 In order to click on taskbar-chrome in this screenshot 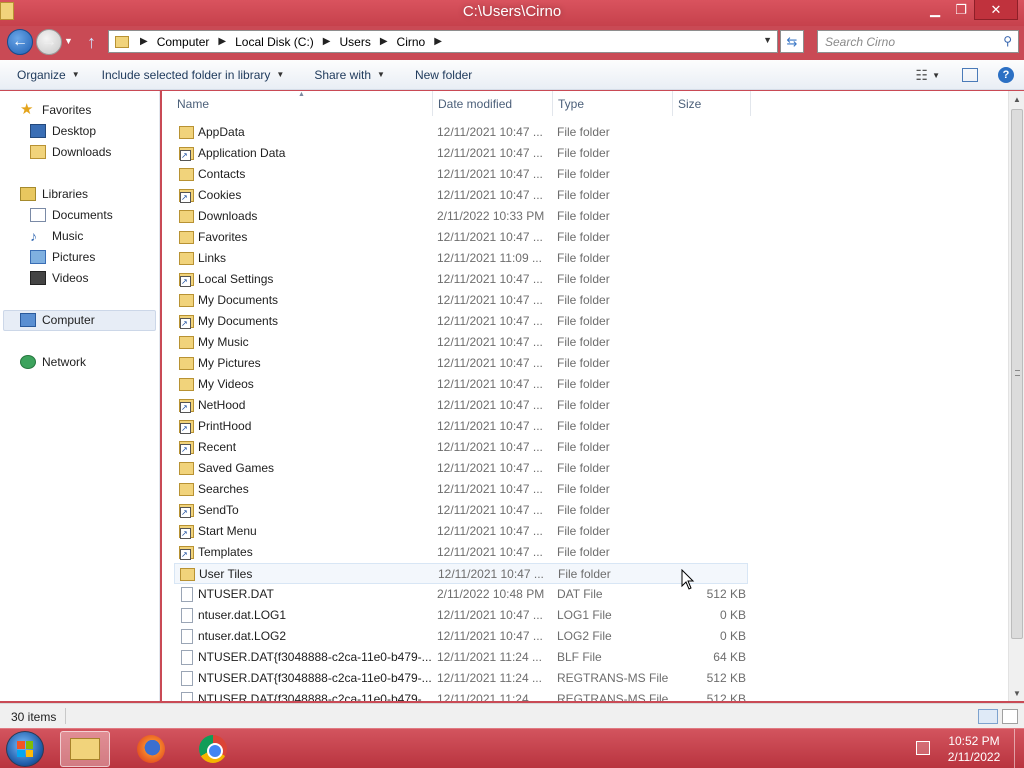, I will do `click(213, 749)`.